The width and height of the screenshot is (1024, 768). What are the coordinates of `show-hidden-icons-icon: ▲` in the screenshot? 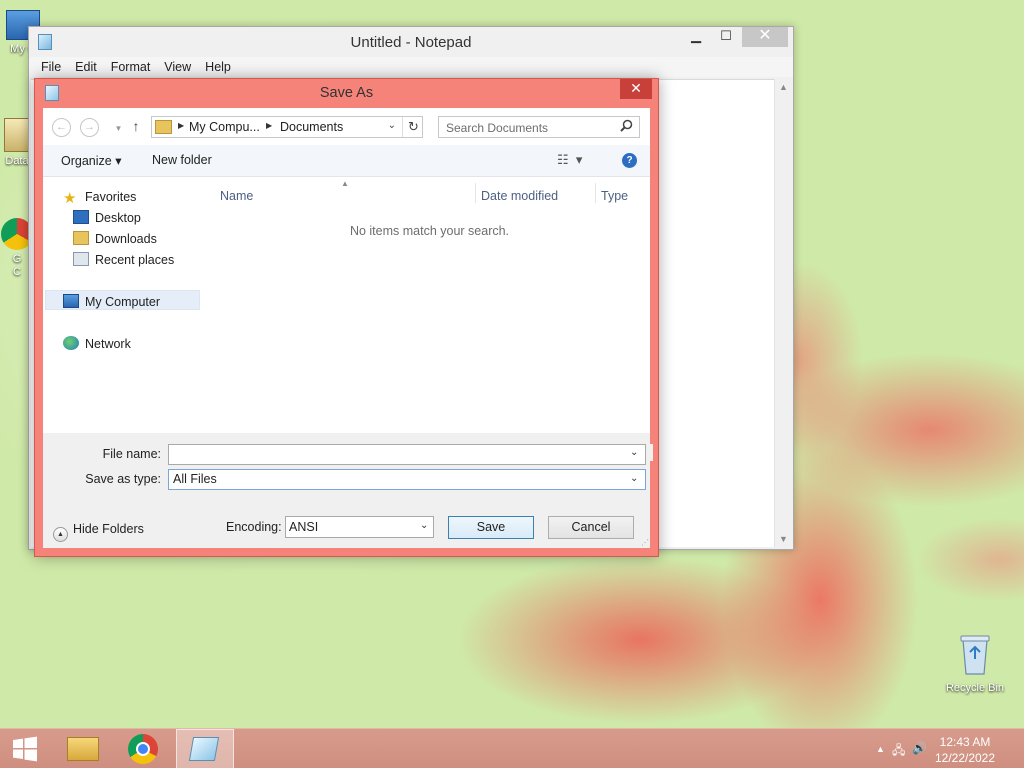 It's located at (880, 749).